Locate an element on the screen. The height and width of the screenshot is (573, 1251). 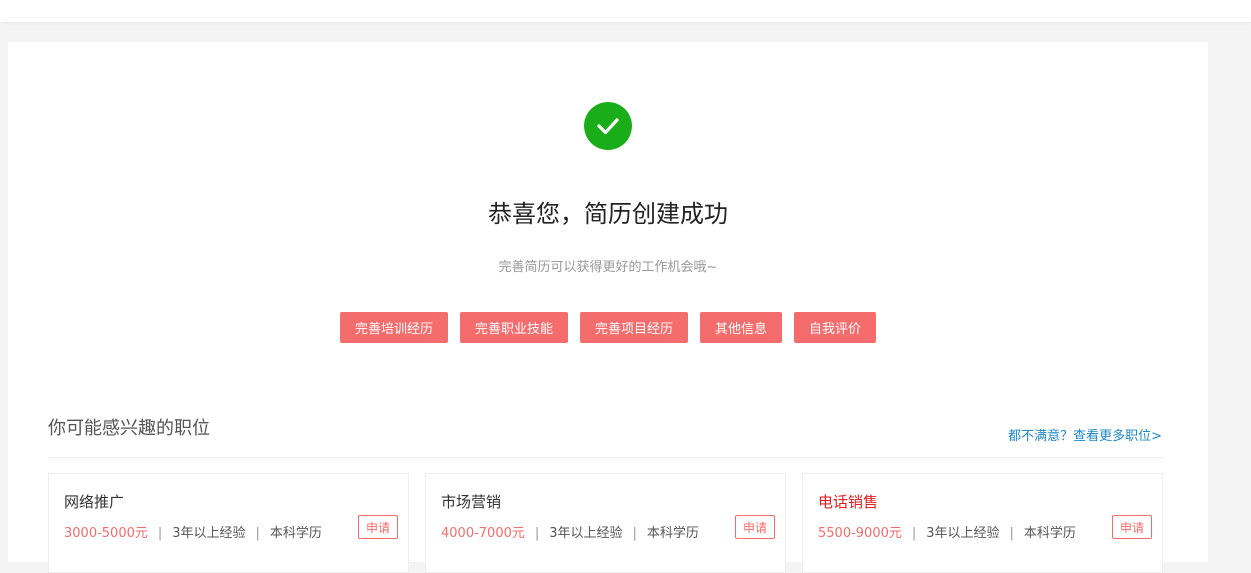
check-circle-icon is located at coordinates (608, 126).